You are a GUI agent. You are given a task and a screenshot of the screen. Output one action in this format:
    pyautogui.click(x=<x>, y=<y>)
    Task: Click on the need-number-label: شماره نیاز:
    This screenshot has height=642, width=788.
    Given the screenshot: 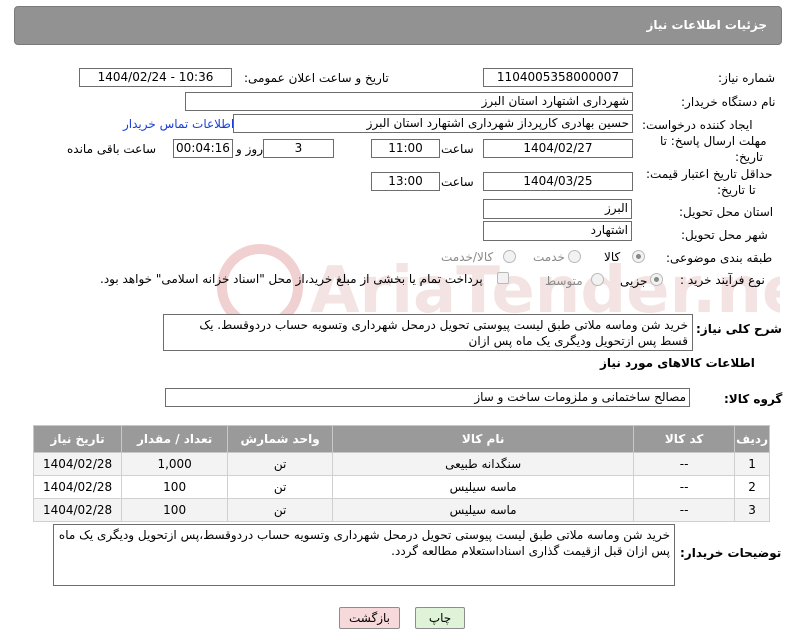 What is the action you would take?
    pyautogui.click(x=746, y=78)
    